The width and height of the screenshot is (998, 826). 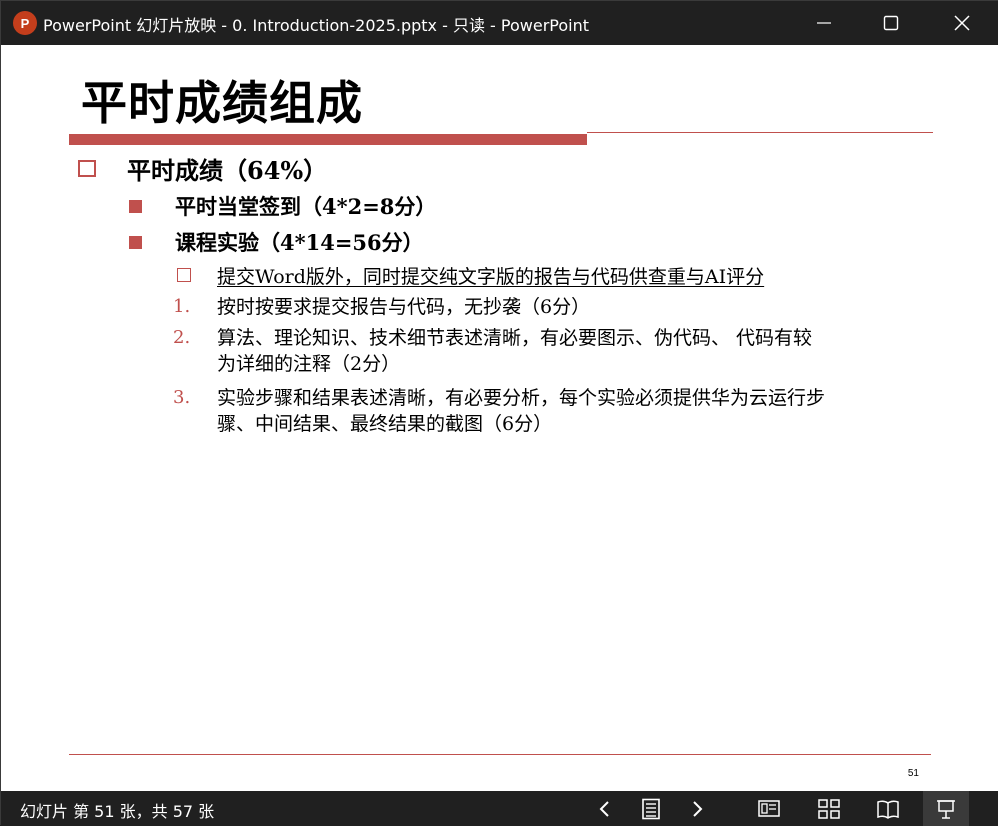 I want to click on normal-view-icon, so click(x=769, y=808).